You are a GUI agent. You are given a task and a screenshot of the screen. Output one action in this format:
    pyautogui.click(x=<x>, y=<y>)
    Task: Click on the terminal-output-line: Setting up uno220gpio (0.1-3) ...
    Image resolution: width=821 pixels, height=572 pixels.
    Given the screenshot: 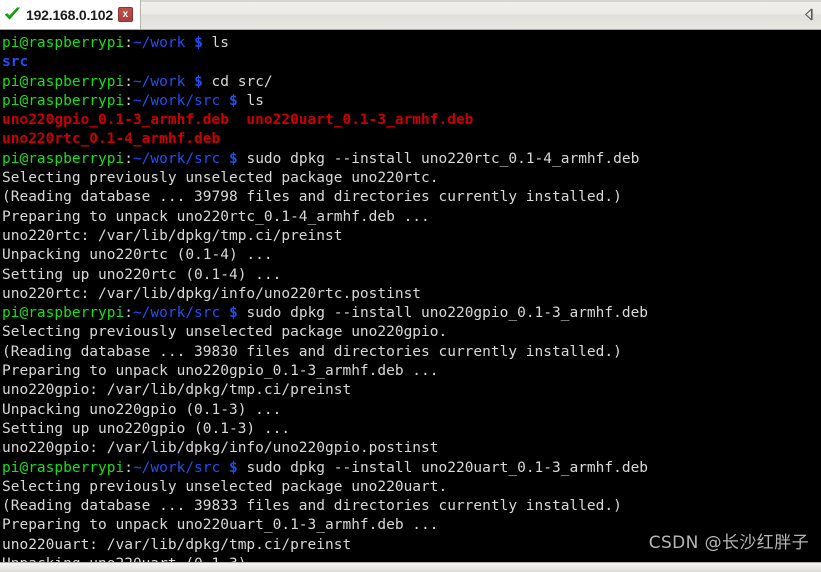 What is the action you would take?
    pyautogui.click(x=411, y=429)
    